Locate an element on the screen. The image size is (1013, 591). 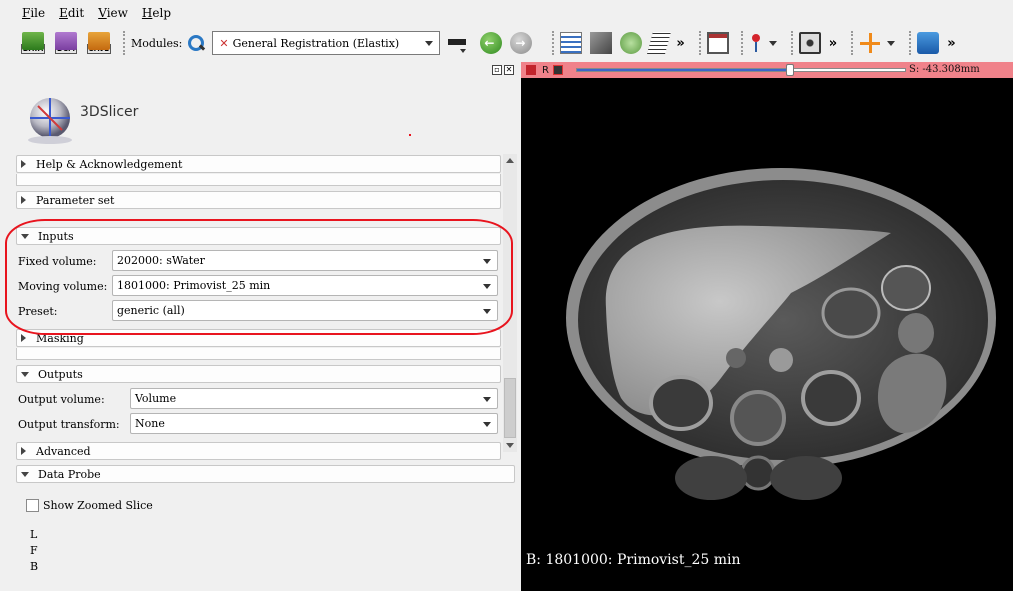
module-search-icon is located at coordinates (196, 43).